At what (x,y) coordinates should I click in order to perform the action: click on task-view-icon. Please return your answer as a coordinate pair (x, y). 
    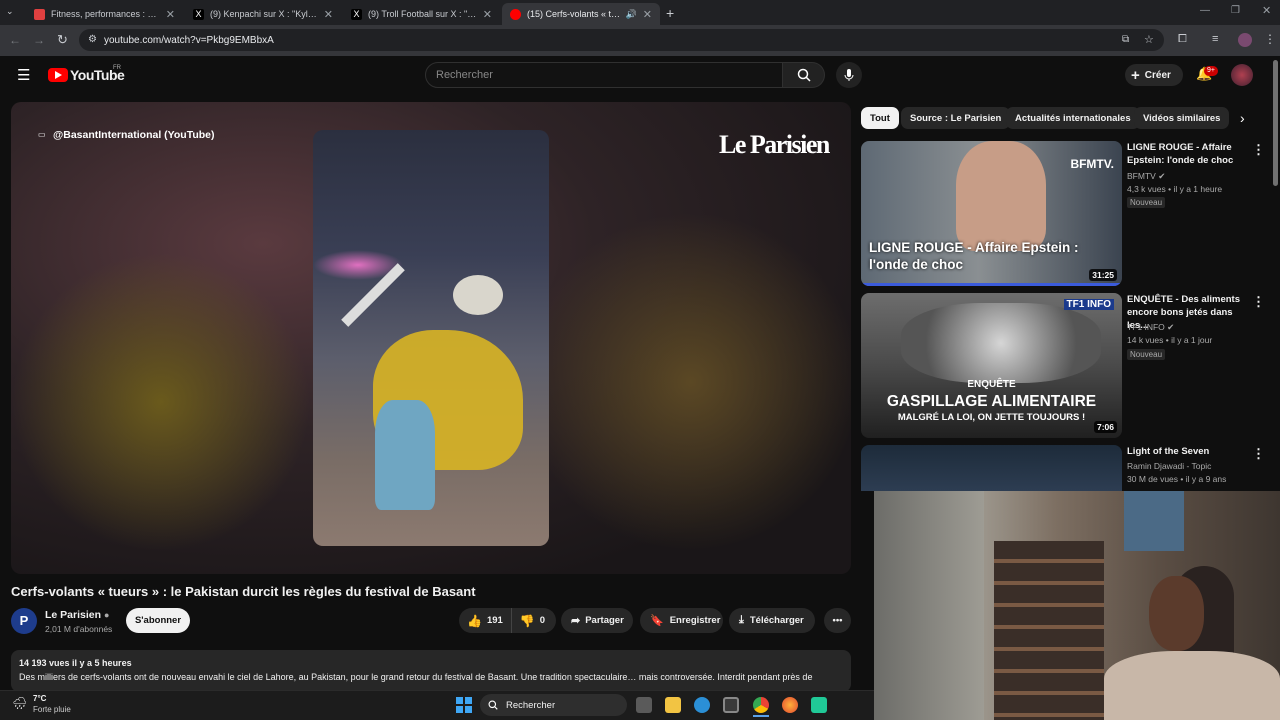
    Looking at the image, I should click on (644, 705).